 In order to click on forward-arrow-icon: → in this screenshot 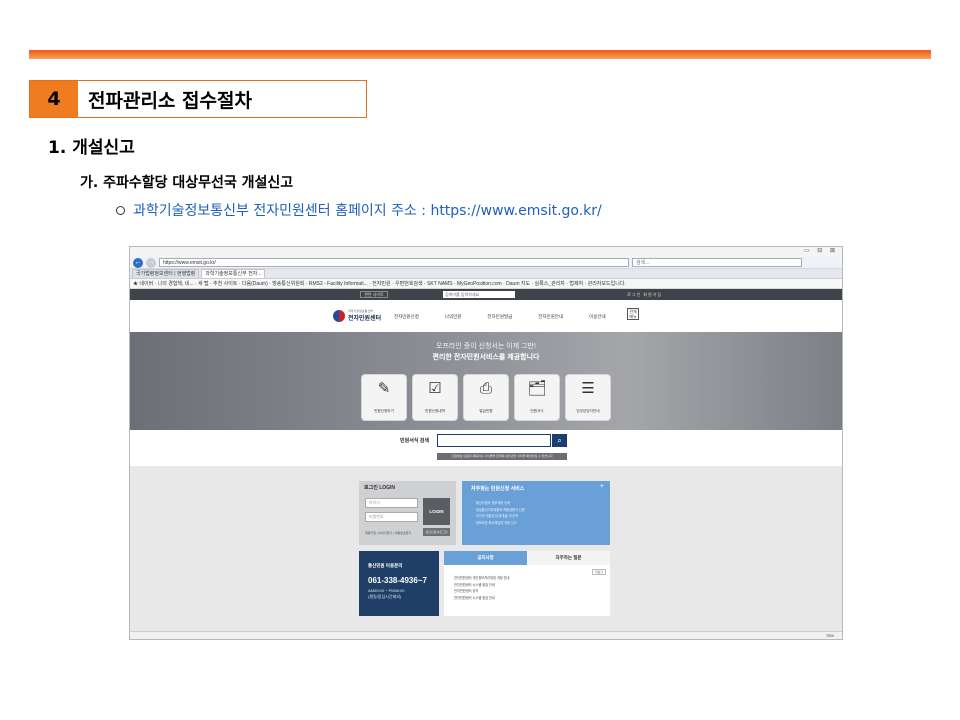, I will do `click(151, 262)`.